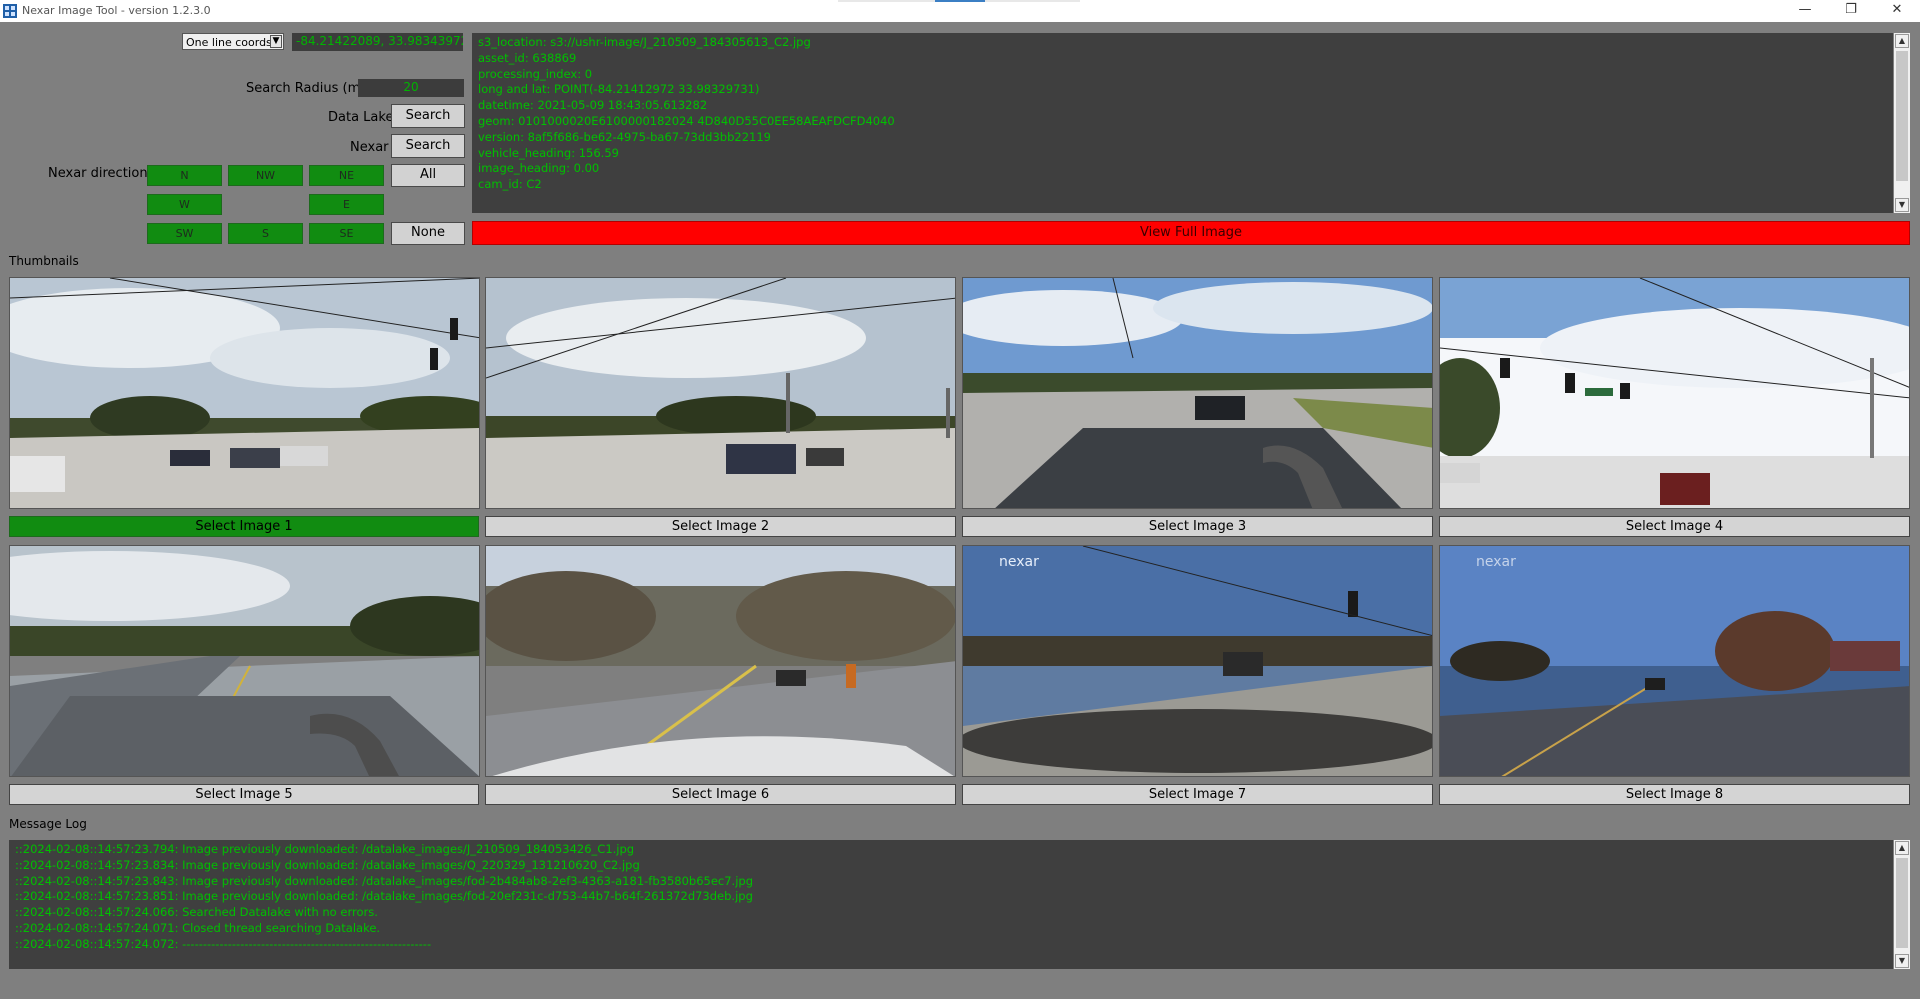  What do you see at coordinates (1851, 11) in the screenshot?
I see `restore-button: ❐` at bounding box center [1851, 11].